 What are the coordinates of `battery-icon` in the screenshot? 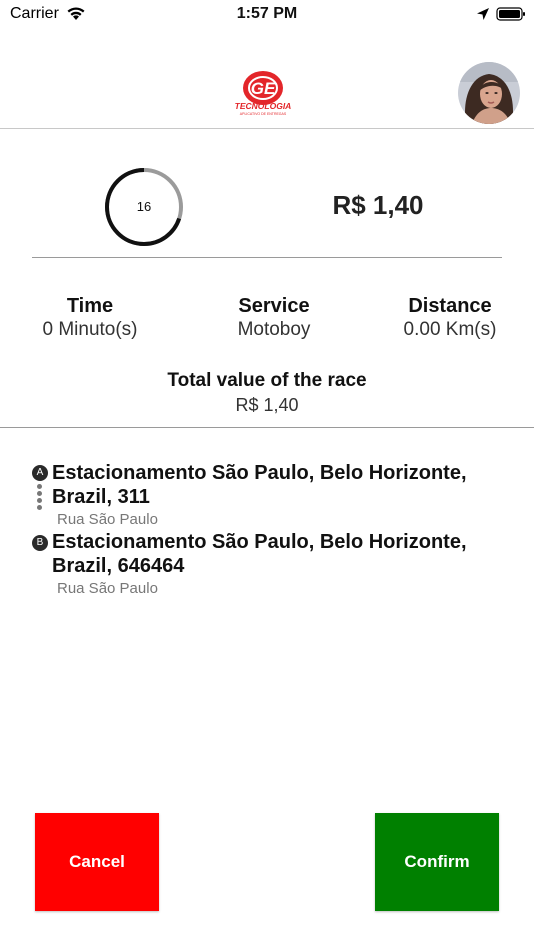 It's located at (510, 14).